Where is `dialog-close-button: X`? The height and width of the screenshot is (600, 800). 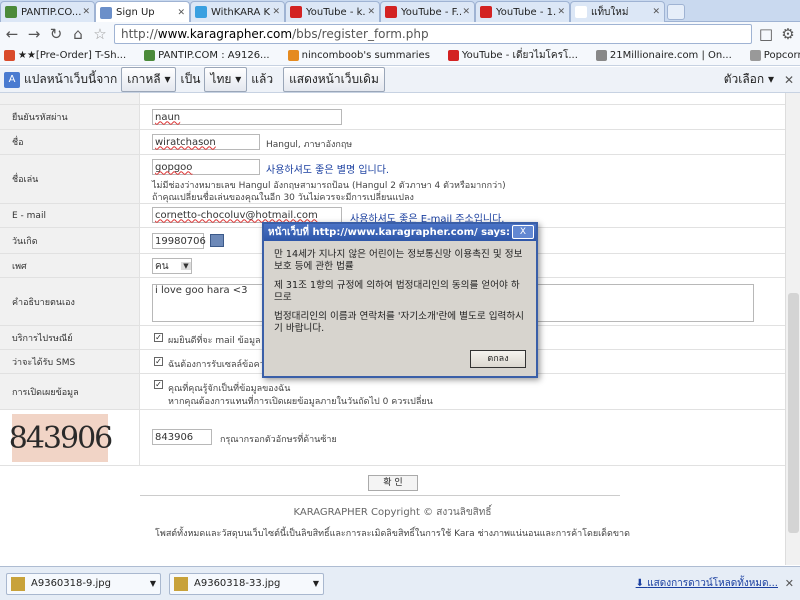
dialog-close-button: X is located at coordinates (523, 232).